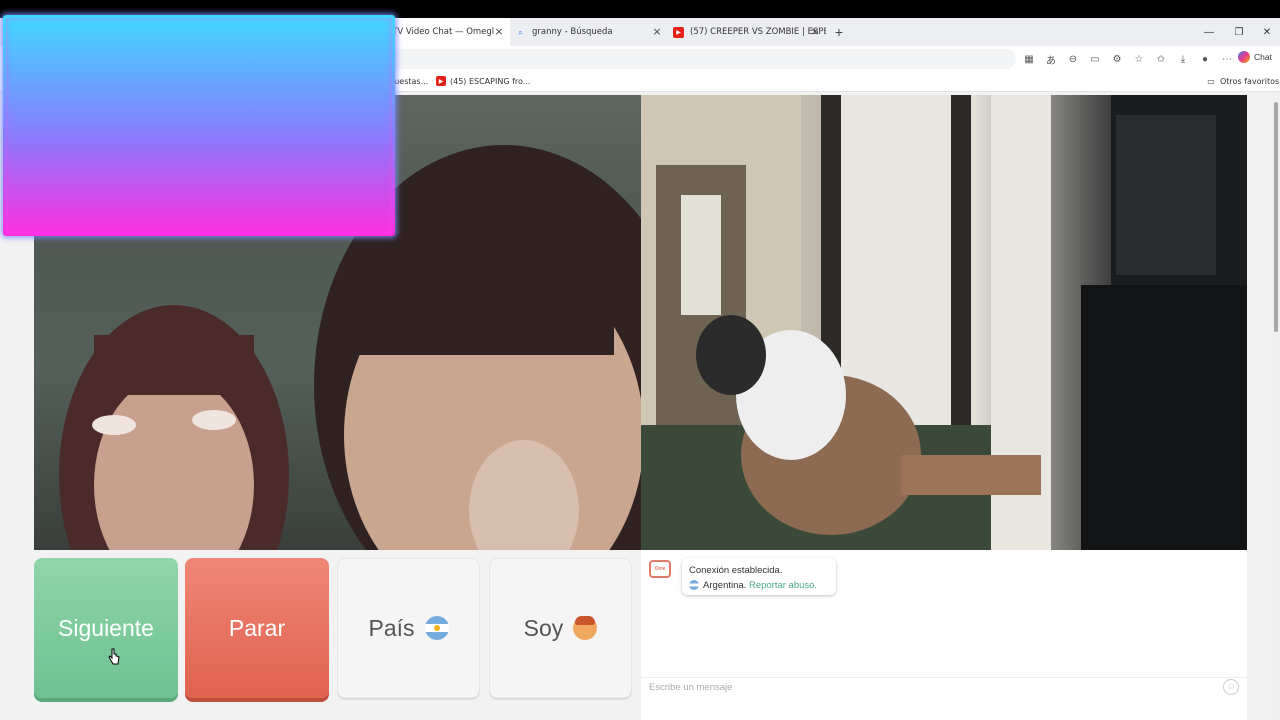 Image resolution: width=1280 pixels, height=720 pixels. I want to click on bookmark-label: Sitios sugeridos, so click(294, 81).